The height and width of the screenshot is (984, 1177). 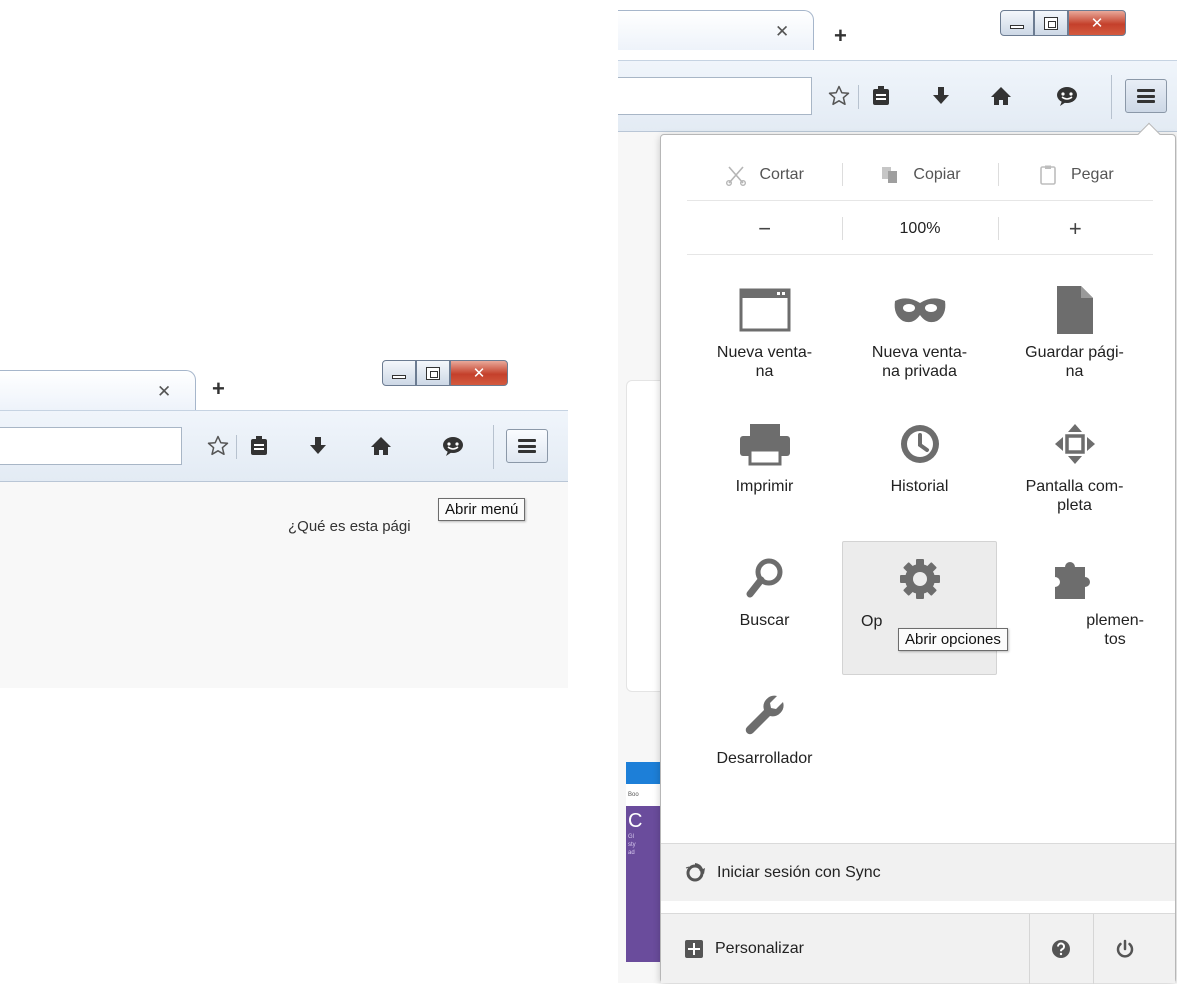 What do you see at coordinates (765, 444) in the screenshot?
I see `printer-icon` at bounding box center [765, 444].